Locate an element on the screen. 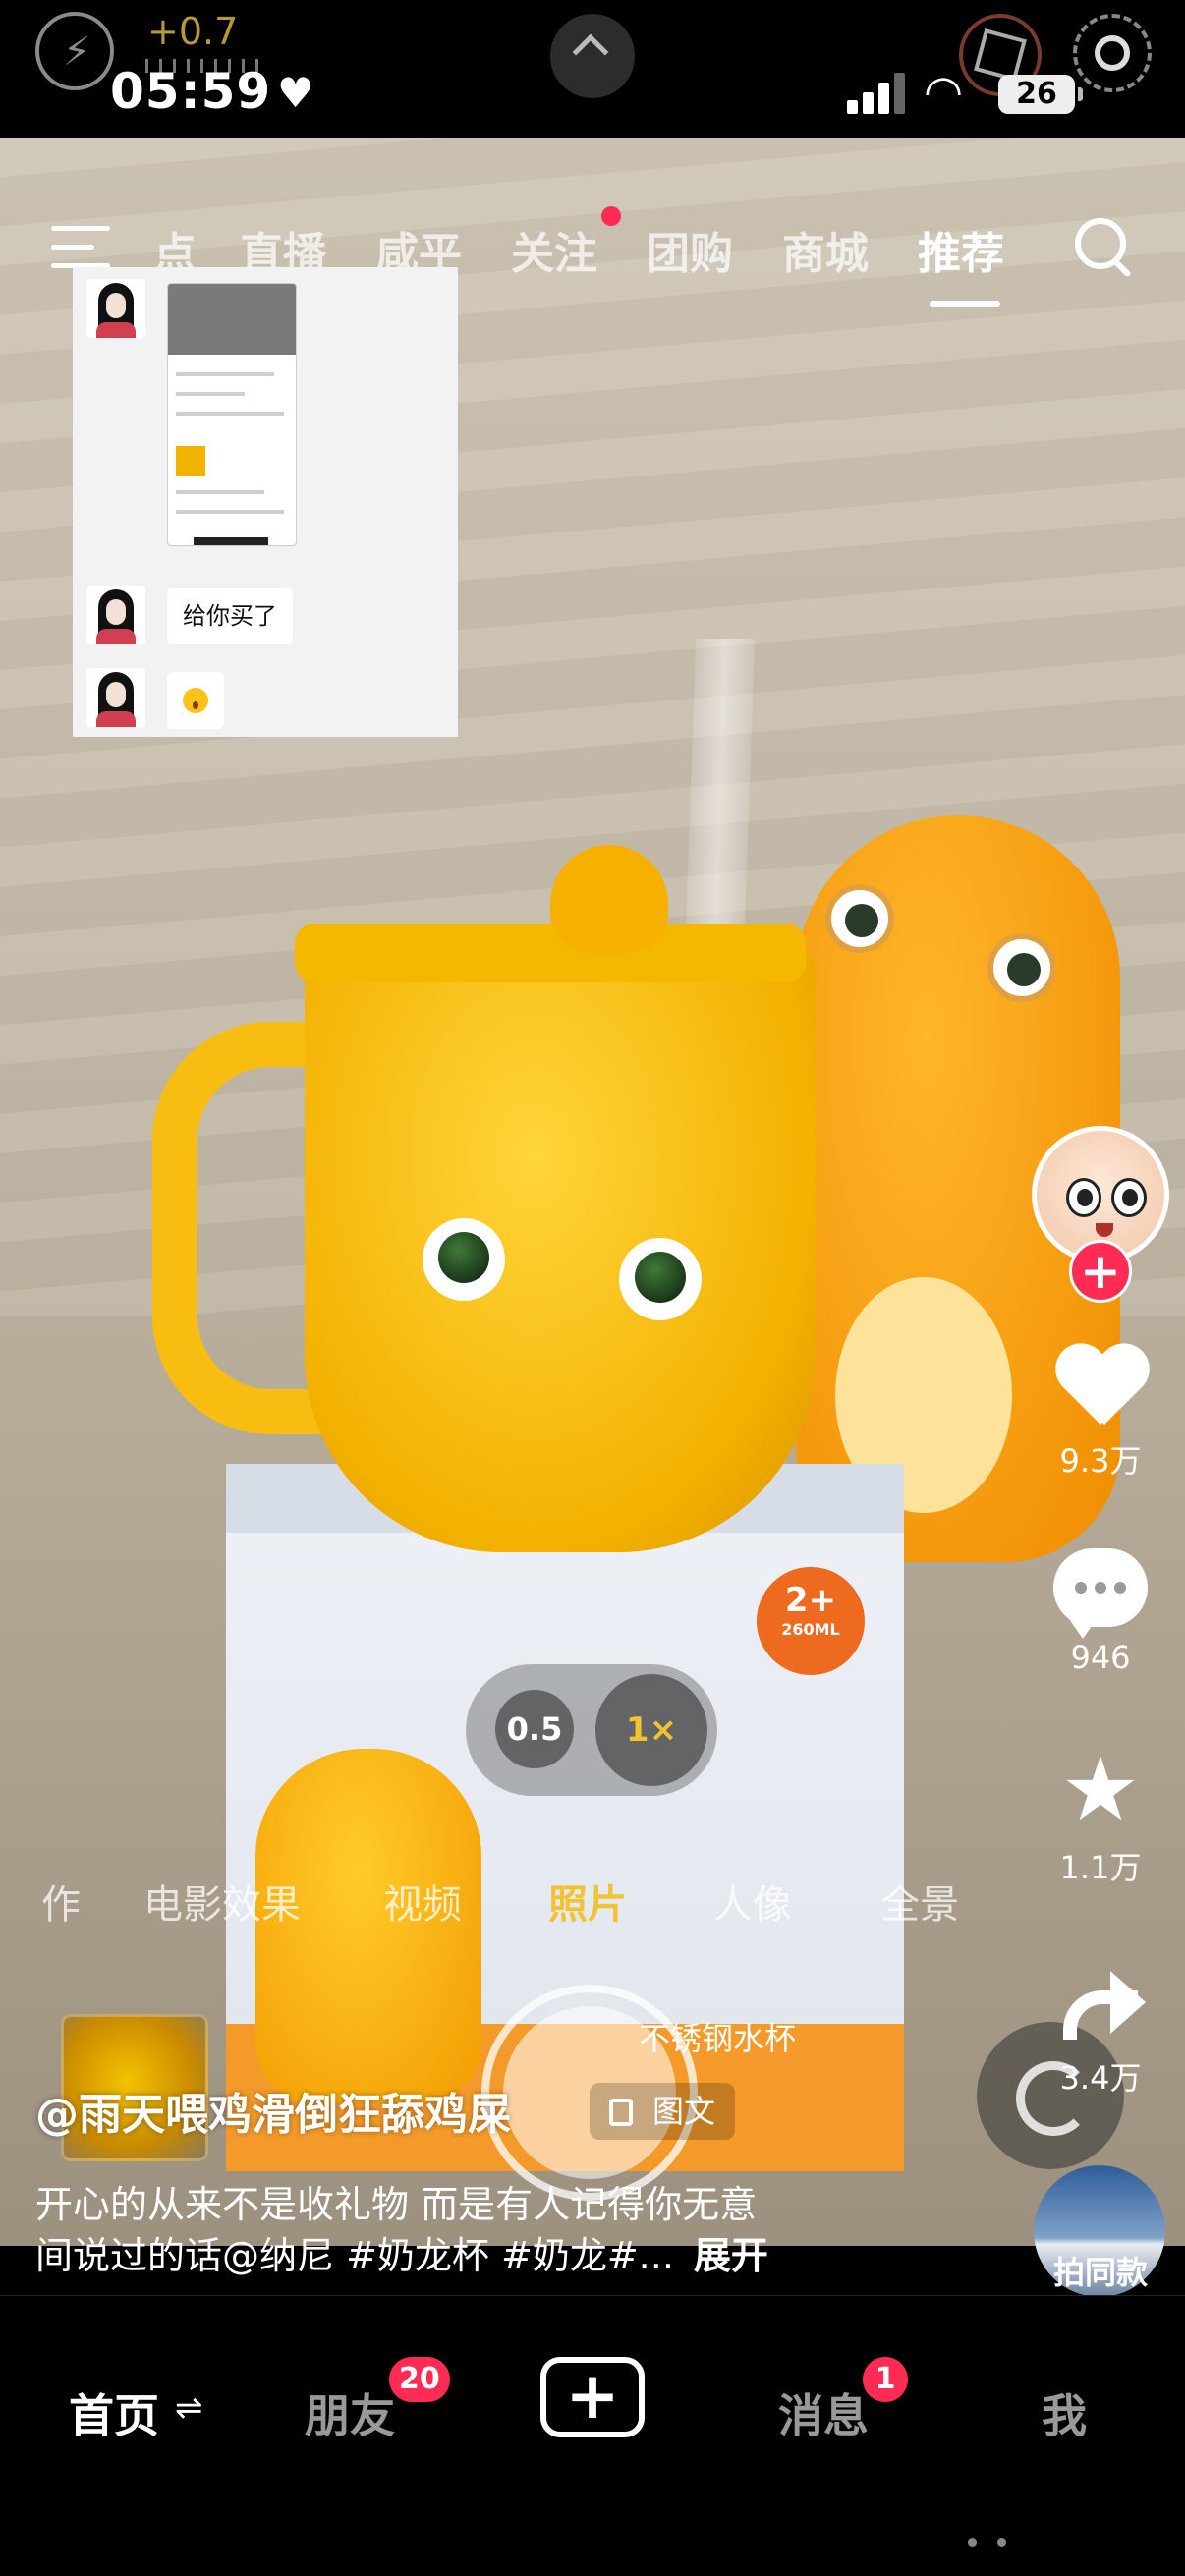 The image size is (1185, 2576). mini-dino-topper is located at coordinates (609, 899).